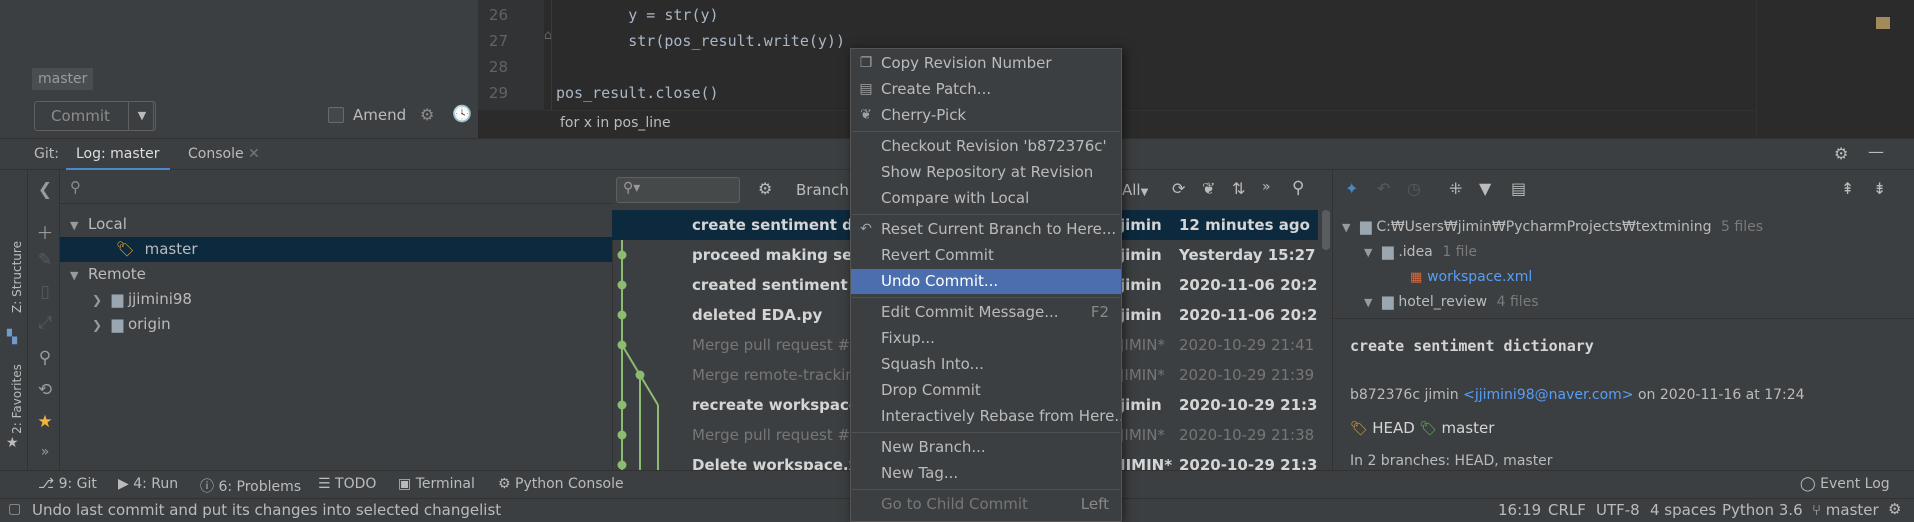 This screenshot has width=1914, height=522. I want to click on menu-item-cherry-pick: ❦ Cherry-Pick, so click(986, 115).